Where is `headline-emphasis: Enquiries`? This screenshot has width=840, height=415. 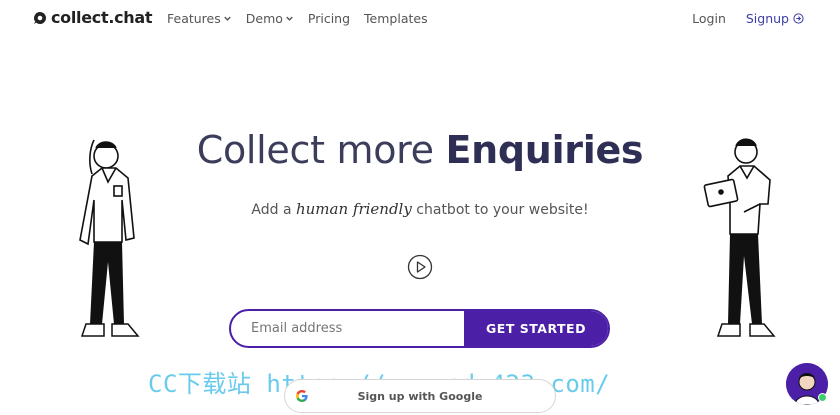
headline-emphasis: Enquiries is located at coordinates (544, 150).